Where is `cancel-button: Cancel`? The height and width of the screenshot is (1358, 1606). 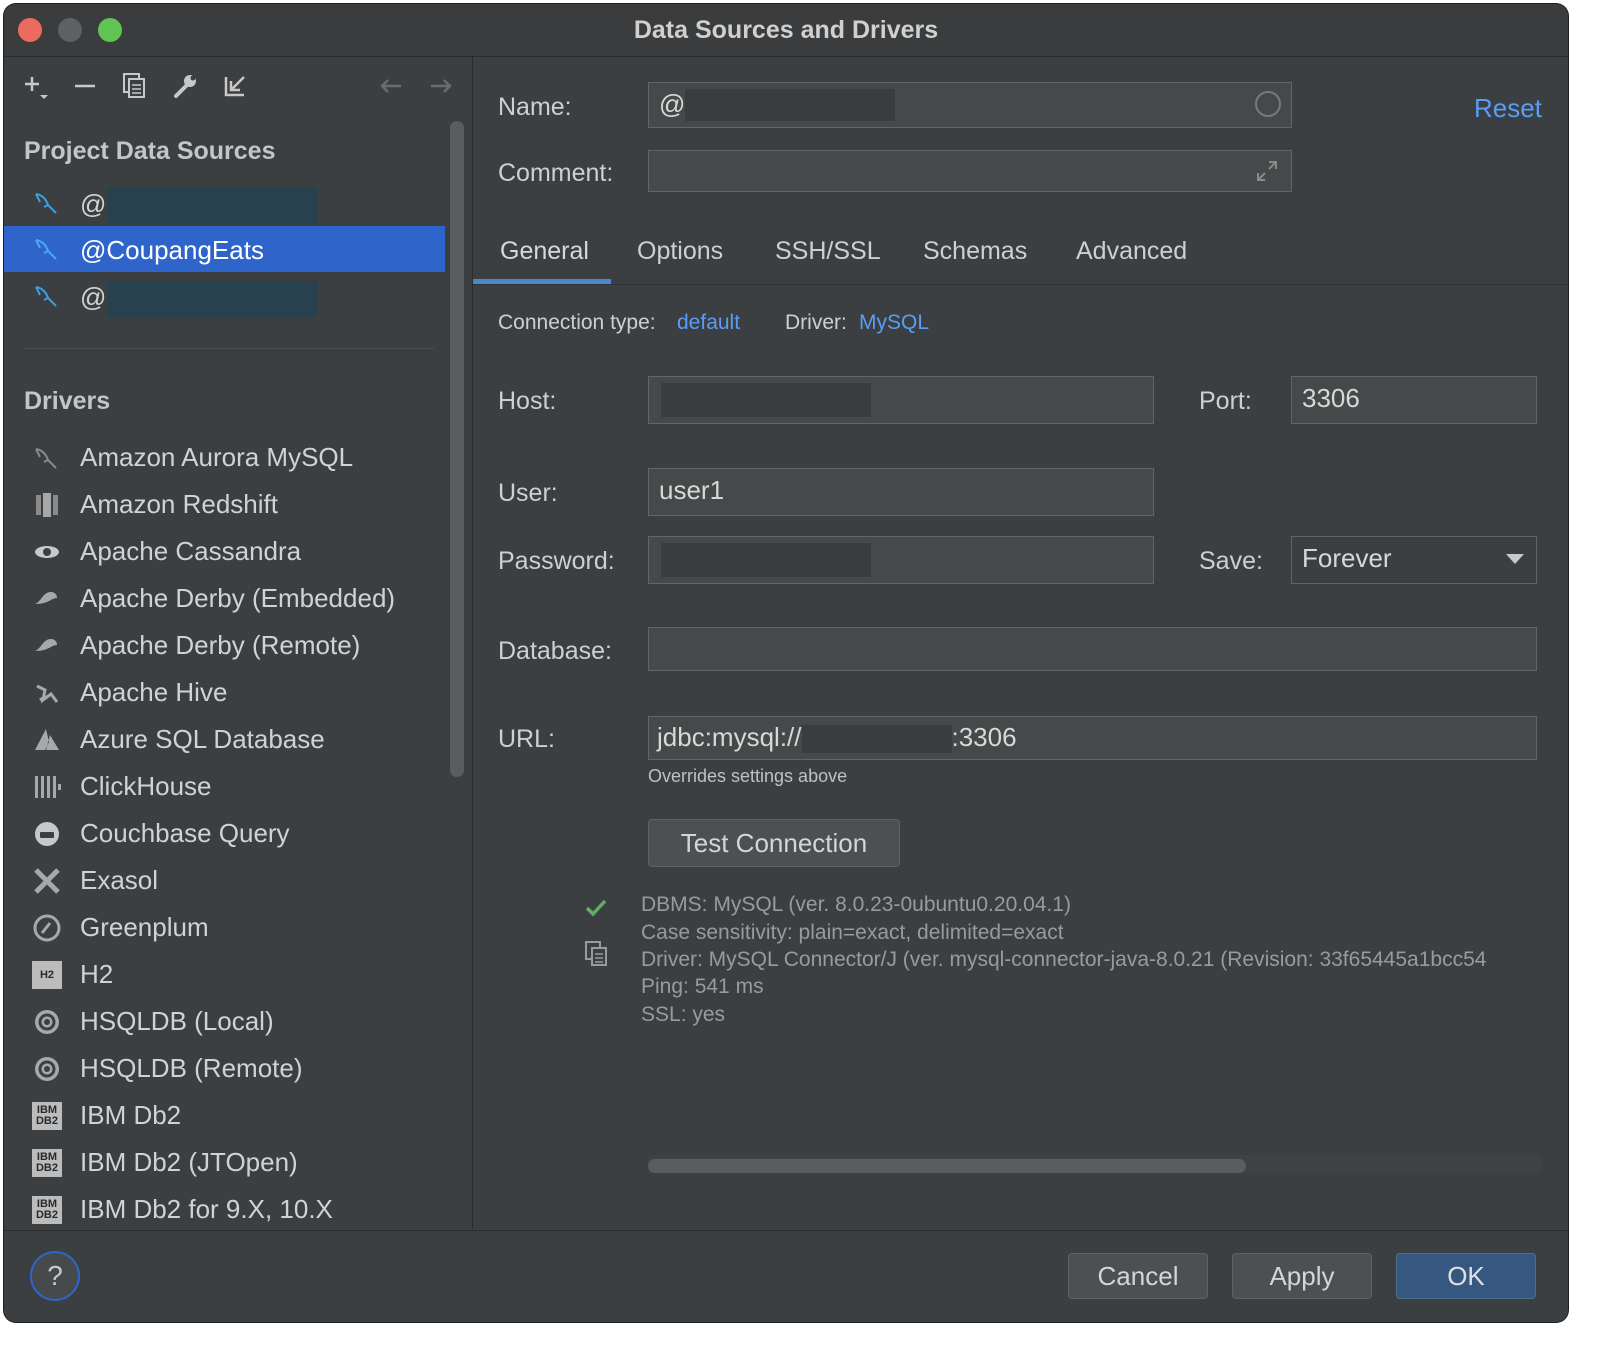 cancel-button: Cancel is located at coordinates (1138, 1276).